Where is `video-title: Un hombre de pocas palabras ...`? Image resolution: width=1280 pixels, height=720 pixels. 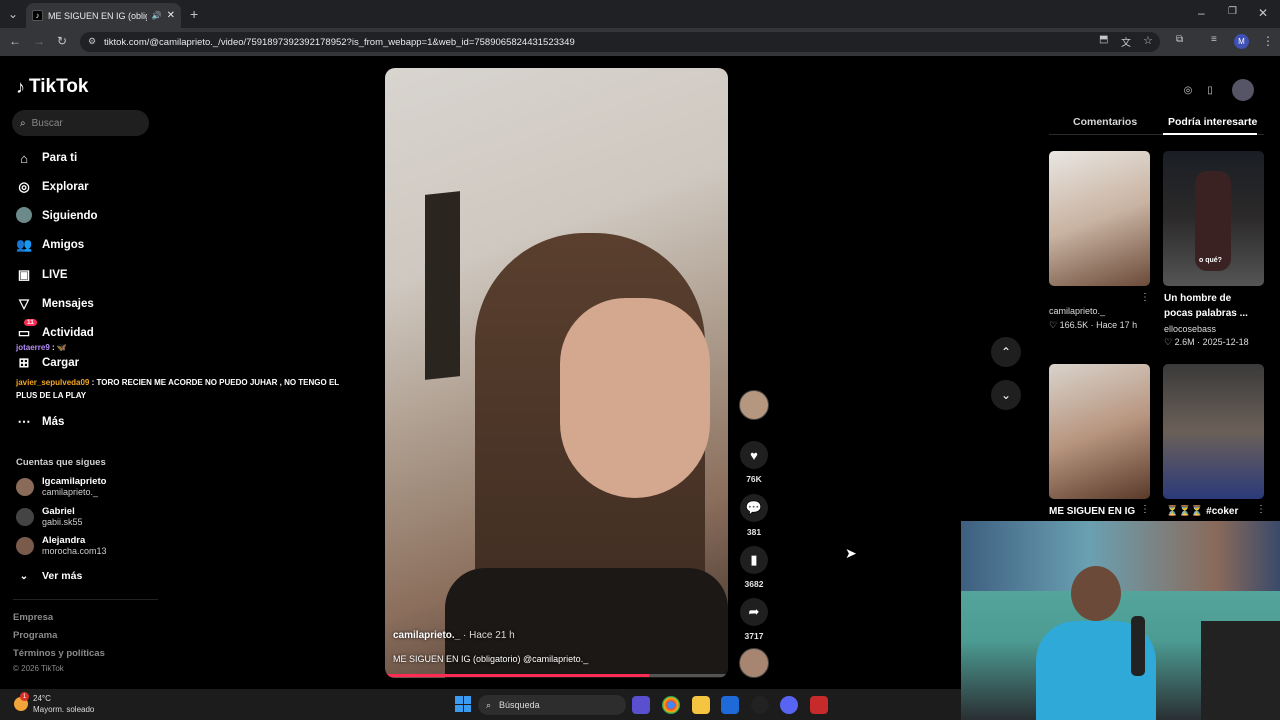 video-title: Un hombre de pocas palabras ... is located at coordinates (1213, 306).